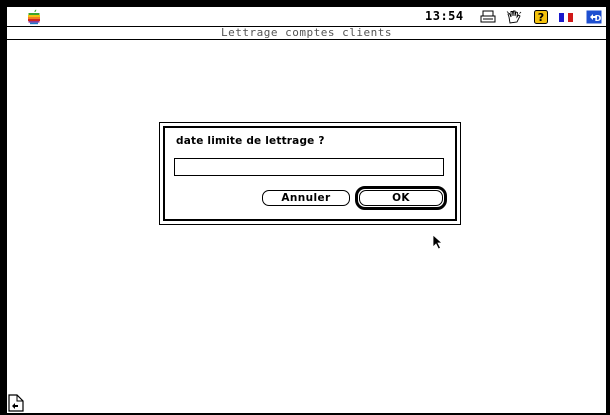  Describe the element at coordinates (17, 403) in the screenshot. I see `corner-app-icon` at that location.